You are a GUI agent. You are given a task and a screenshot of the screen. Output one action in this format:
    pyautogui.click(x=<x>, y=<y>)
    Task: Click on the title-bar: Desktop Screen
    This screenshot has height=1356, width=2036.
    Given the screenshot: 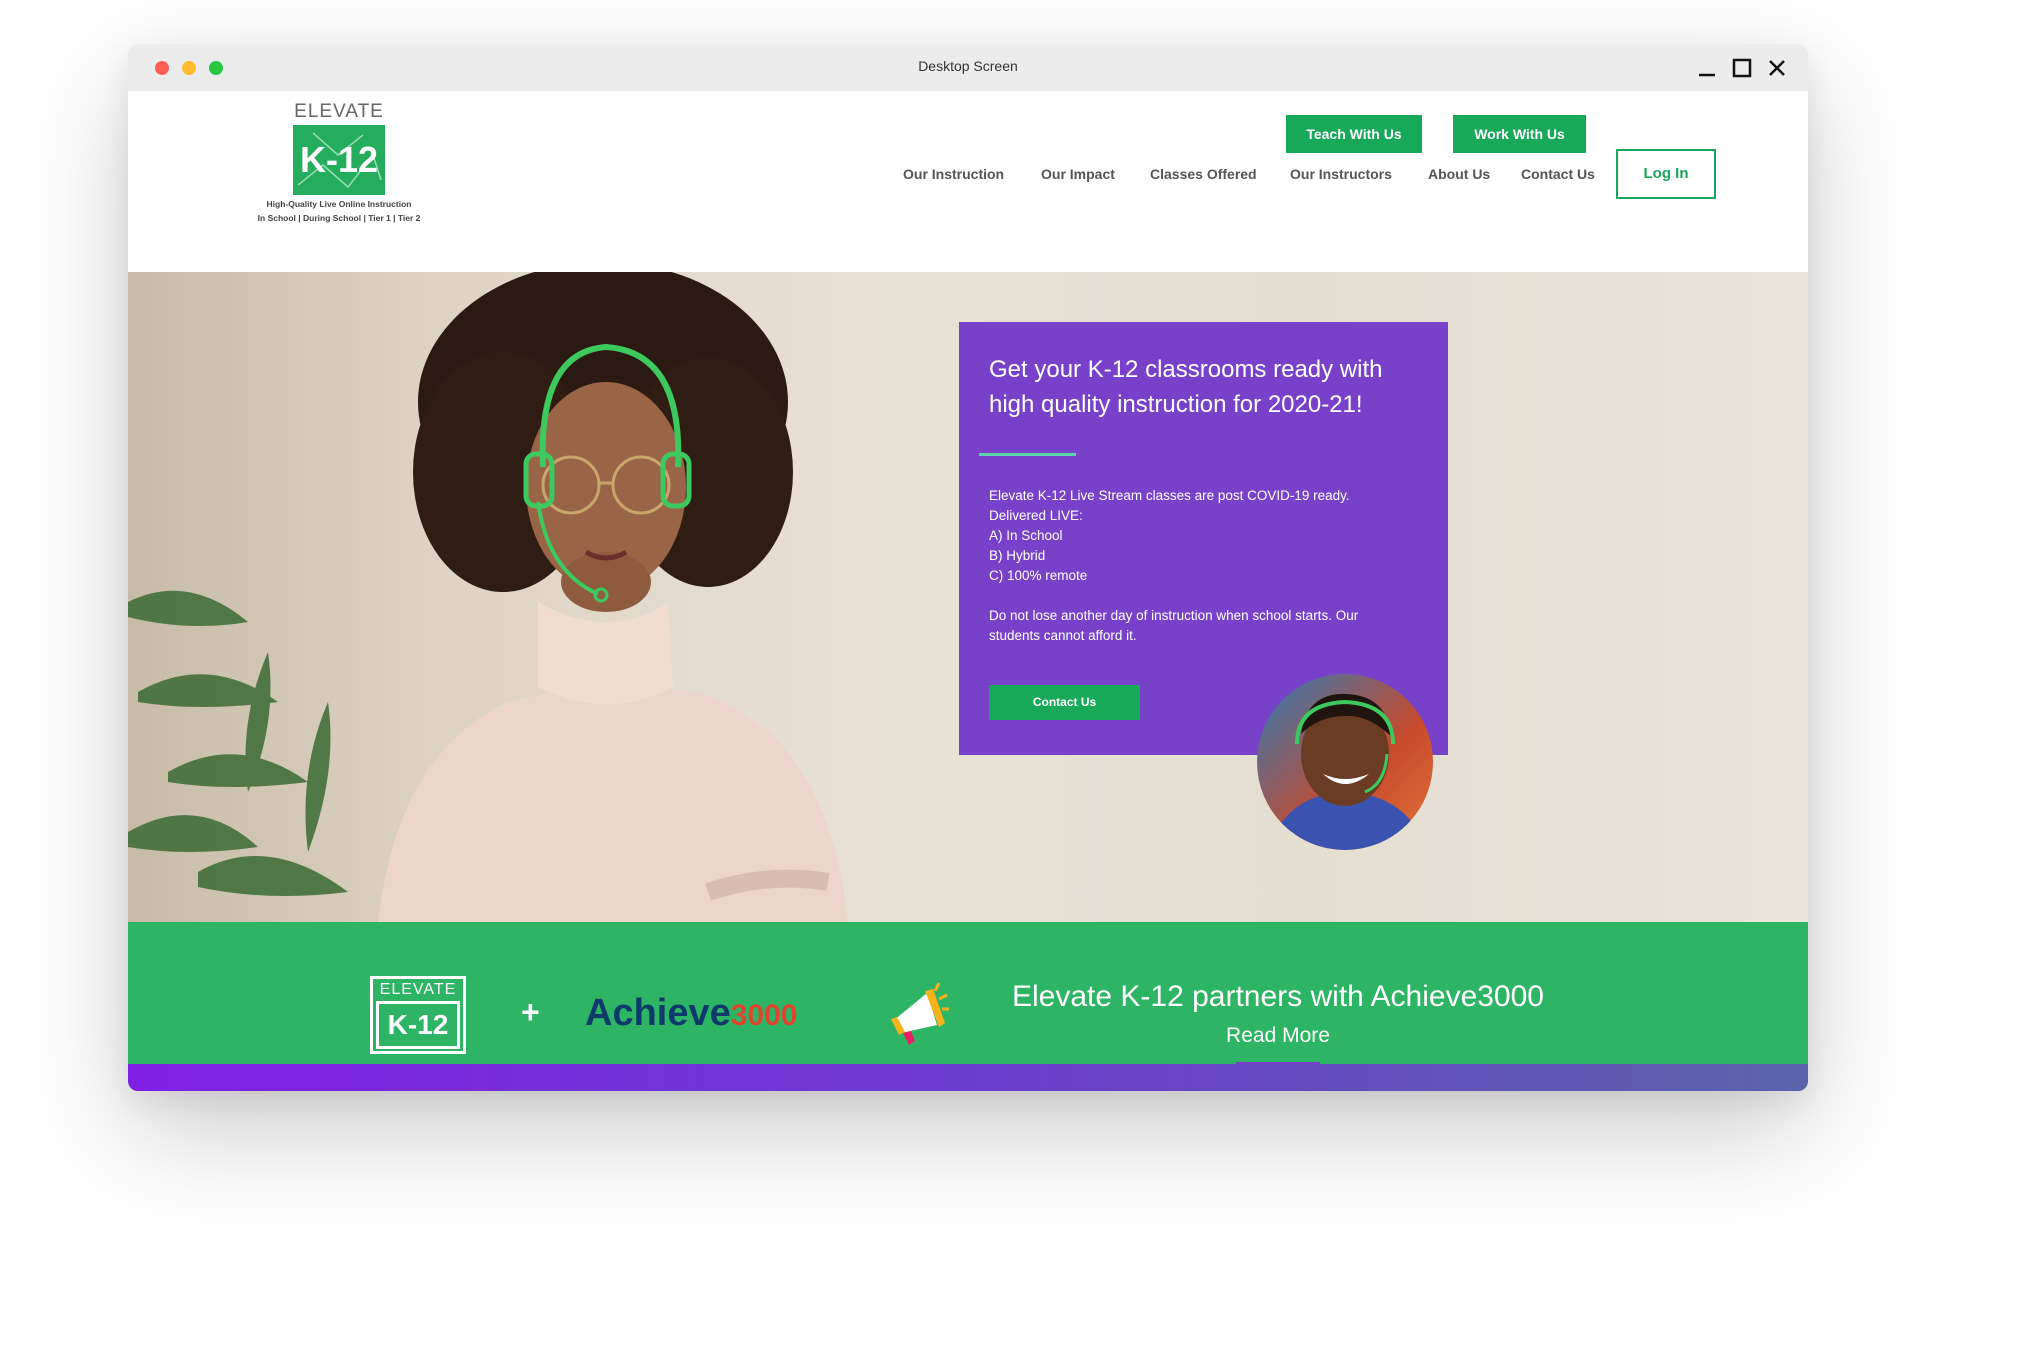 What is the action you would take?
    pyautogui.click(x=968, y=67)
    